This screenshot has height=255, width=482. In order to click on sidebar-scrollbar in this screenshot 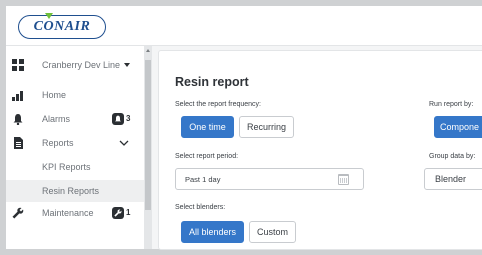, I will do `click(148, 147)`.